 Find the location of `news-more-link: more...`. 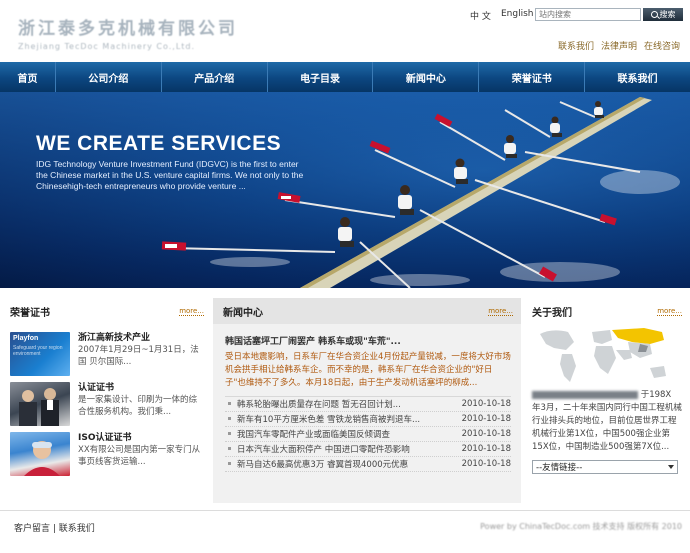

news-more-link: more... is located at coordinates (500, 311).